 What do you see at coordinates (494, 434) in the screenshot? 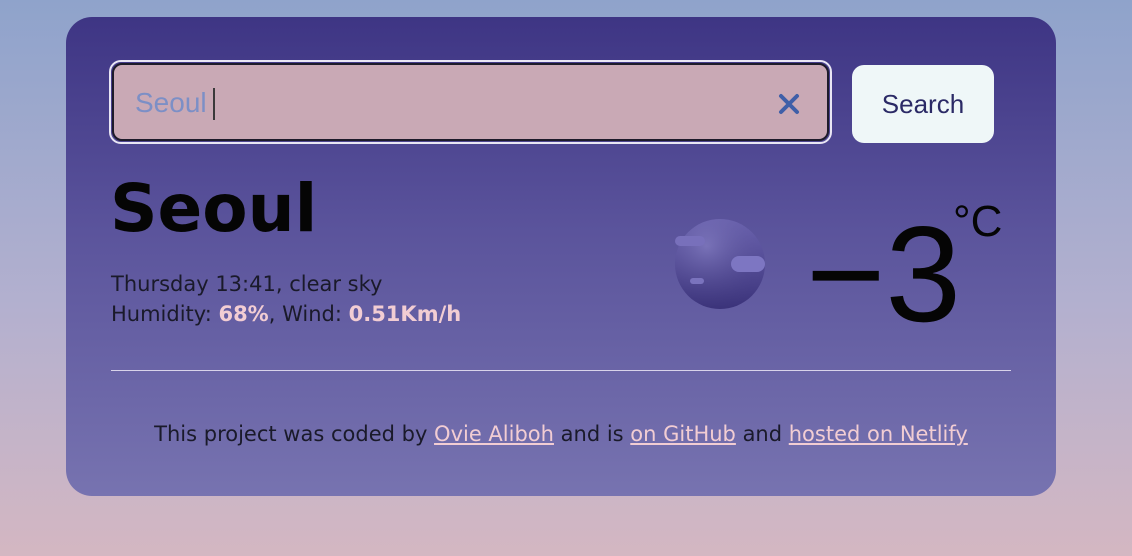
I see `author-link: Ovie Aliboh` at bounding box center [494, 434].